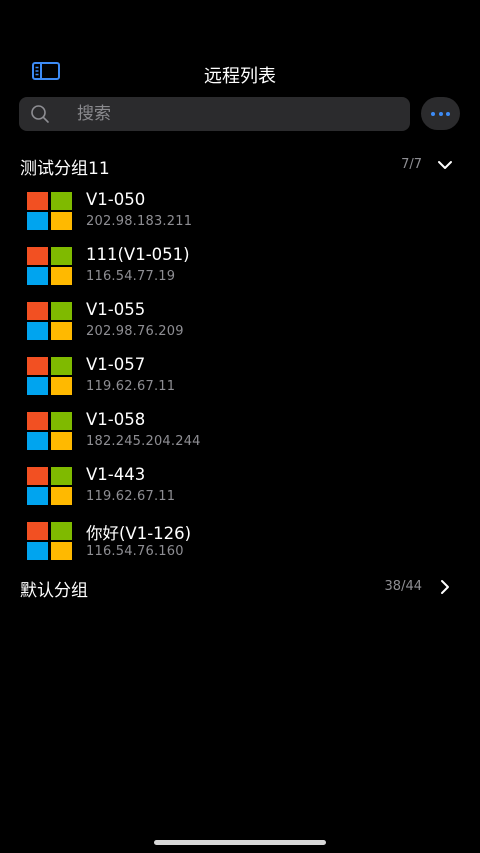 The height and width of the screenshot is (853, 480). What do you see at coordinates (240, 76) in the screenshot?
I see `page-title: 远程列表` at bounding box center [240, 76].